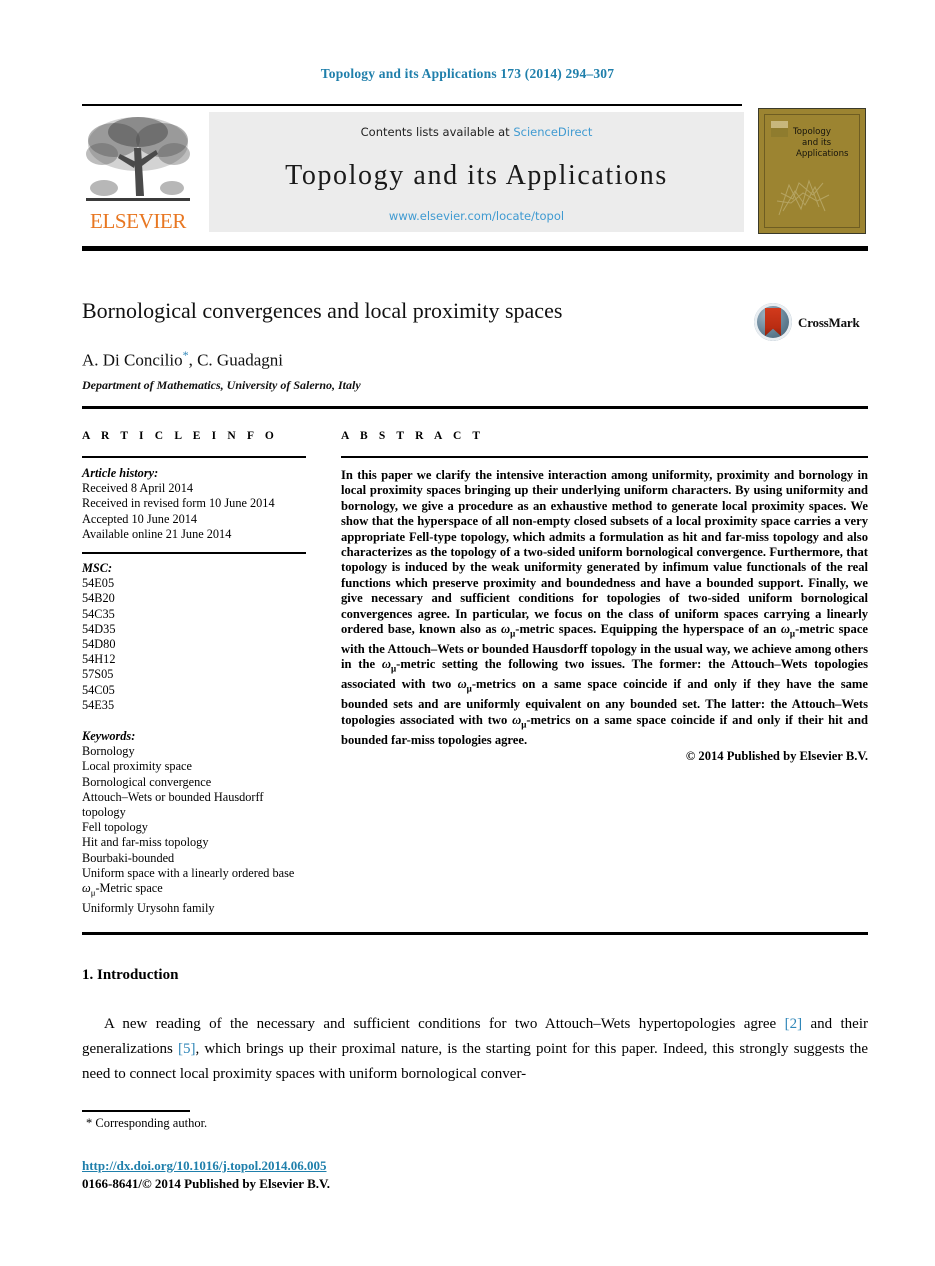 The image size is (935, 1266). What do you see at coordinates (98, 583) in the screenshot?
I see `msc-code: 54E05` at bounding box center [98, 583].